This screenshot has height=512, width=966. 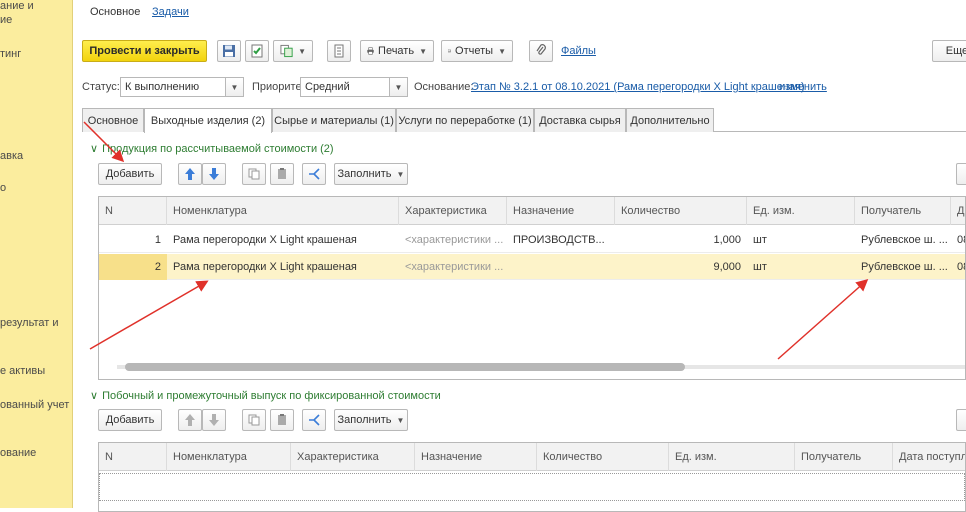 I want to click on sidebar-item-8: ование, so click(x=18, y=453).